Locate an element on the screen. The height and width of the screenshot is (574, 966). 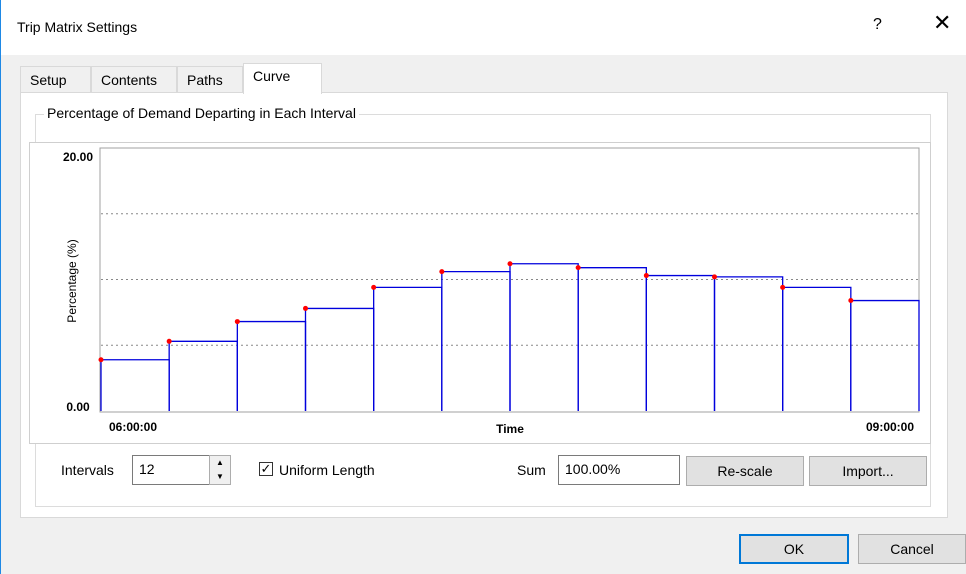
y-min-label: 0.00 is located at coordinates (78, 407).